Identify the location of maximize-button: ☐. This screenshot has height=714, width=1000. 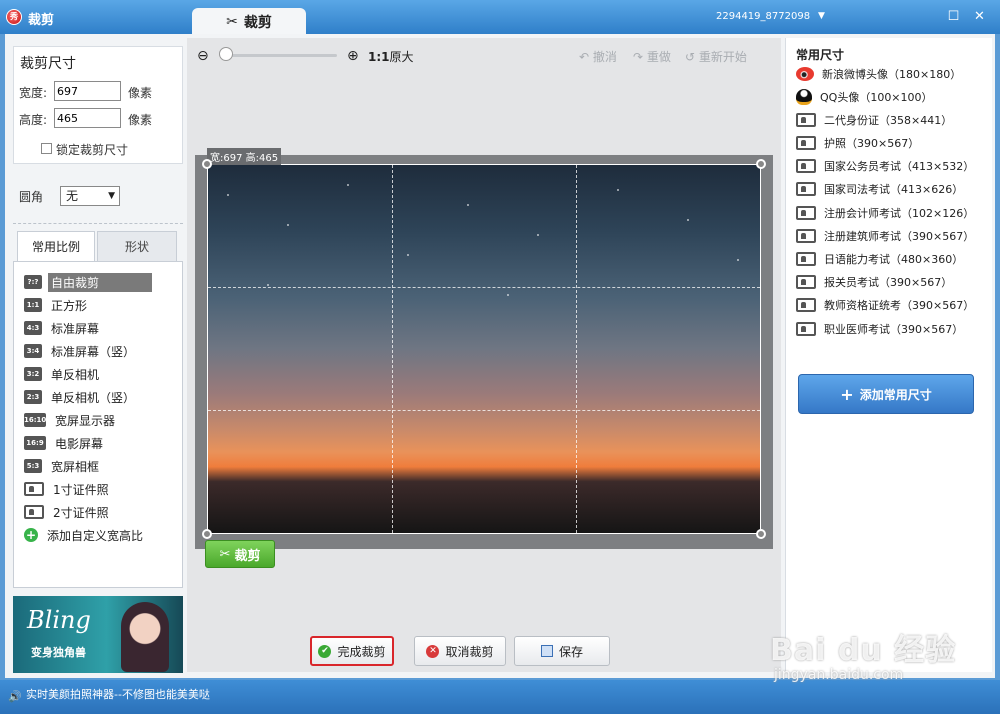
(953, 16).